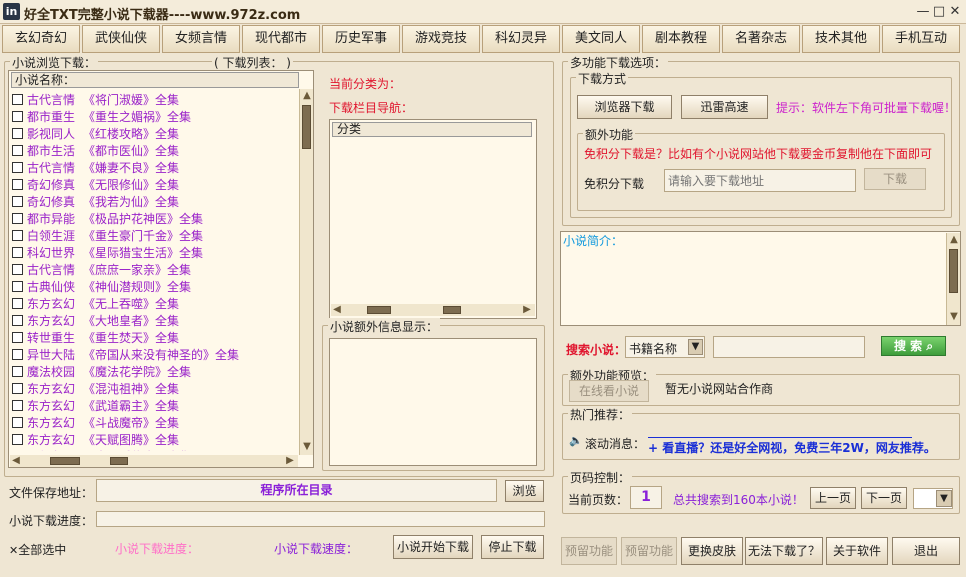  I want to click on search-input, so click(789, 347).